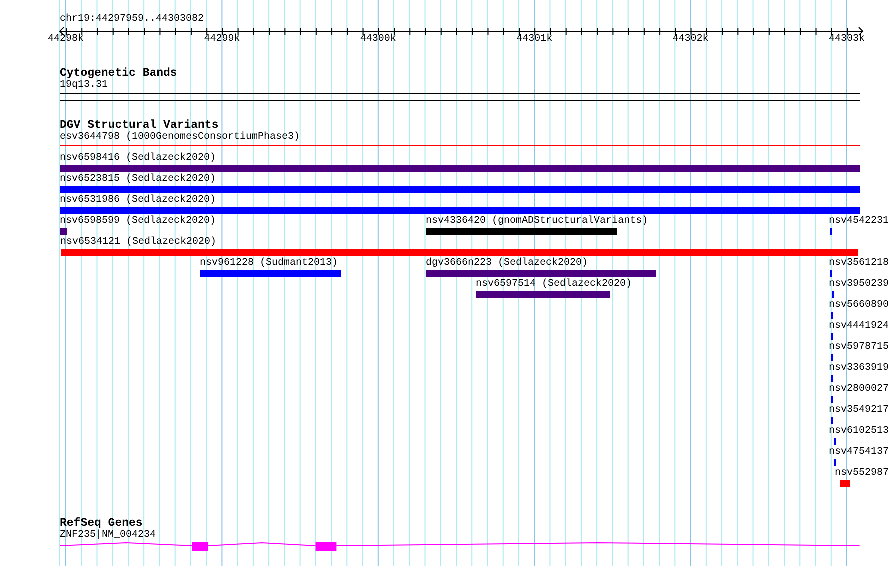 This screenshot has width=890, height=566. Describe the element at coordinates (859, 348) in the screenshot. I see `variant-label: nsv5978715` at that location.